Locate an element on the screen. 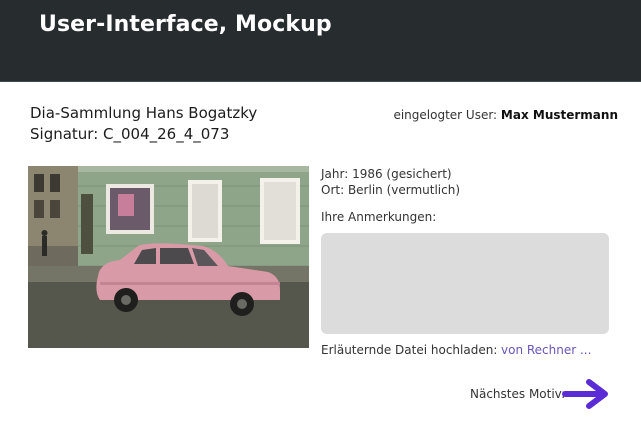 The width and height of the screenshot is (641, 428). arrow-right-icon is located at coordinates (585, 394).